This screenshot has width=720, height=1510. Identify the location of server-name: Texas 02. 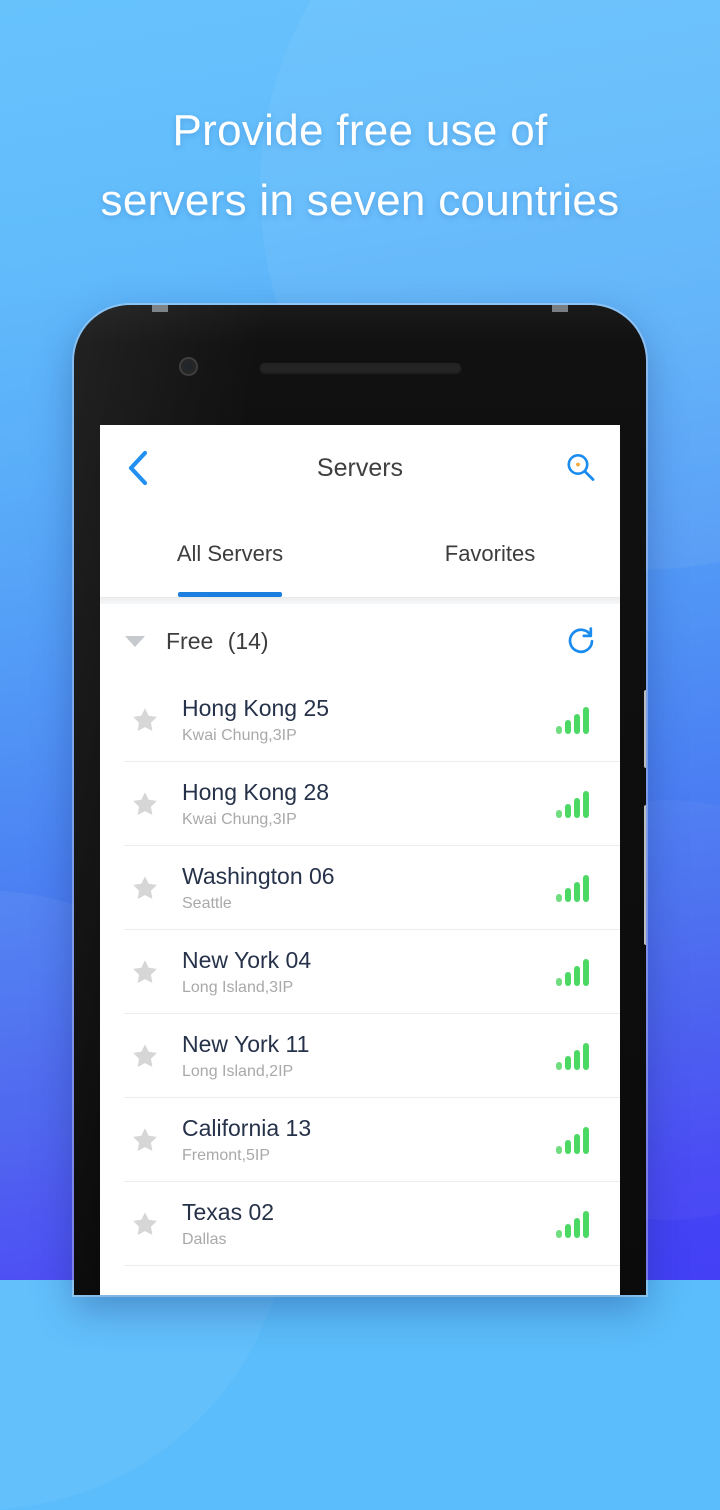
(228, 1211).